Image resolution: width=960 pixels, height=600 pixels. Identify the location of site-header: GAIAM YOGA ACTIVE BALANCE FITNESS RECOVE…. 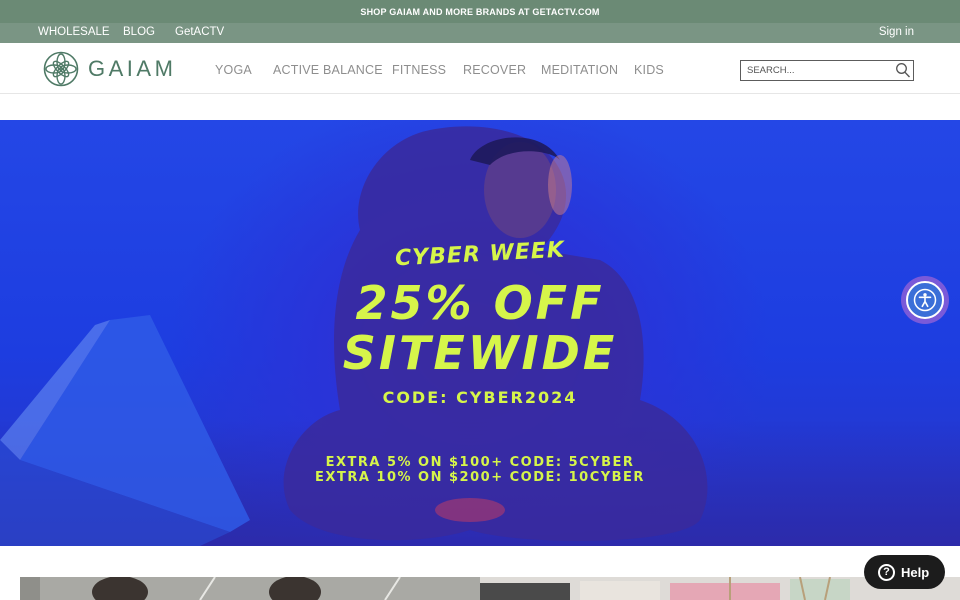
(480, 68).